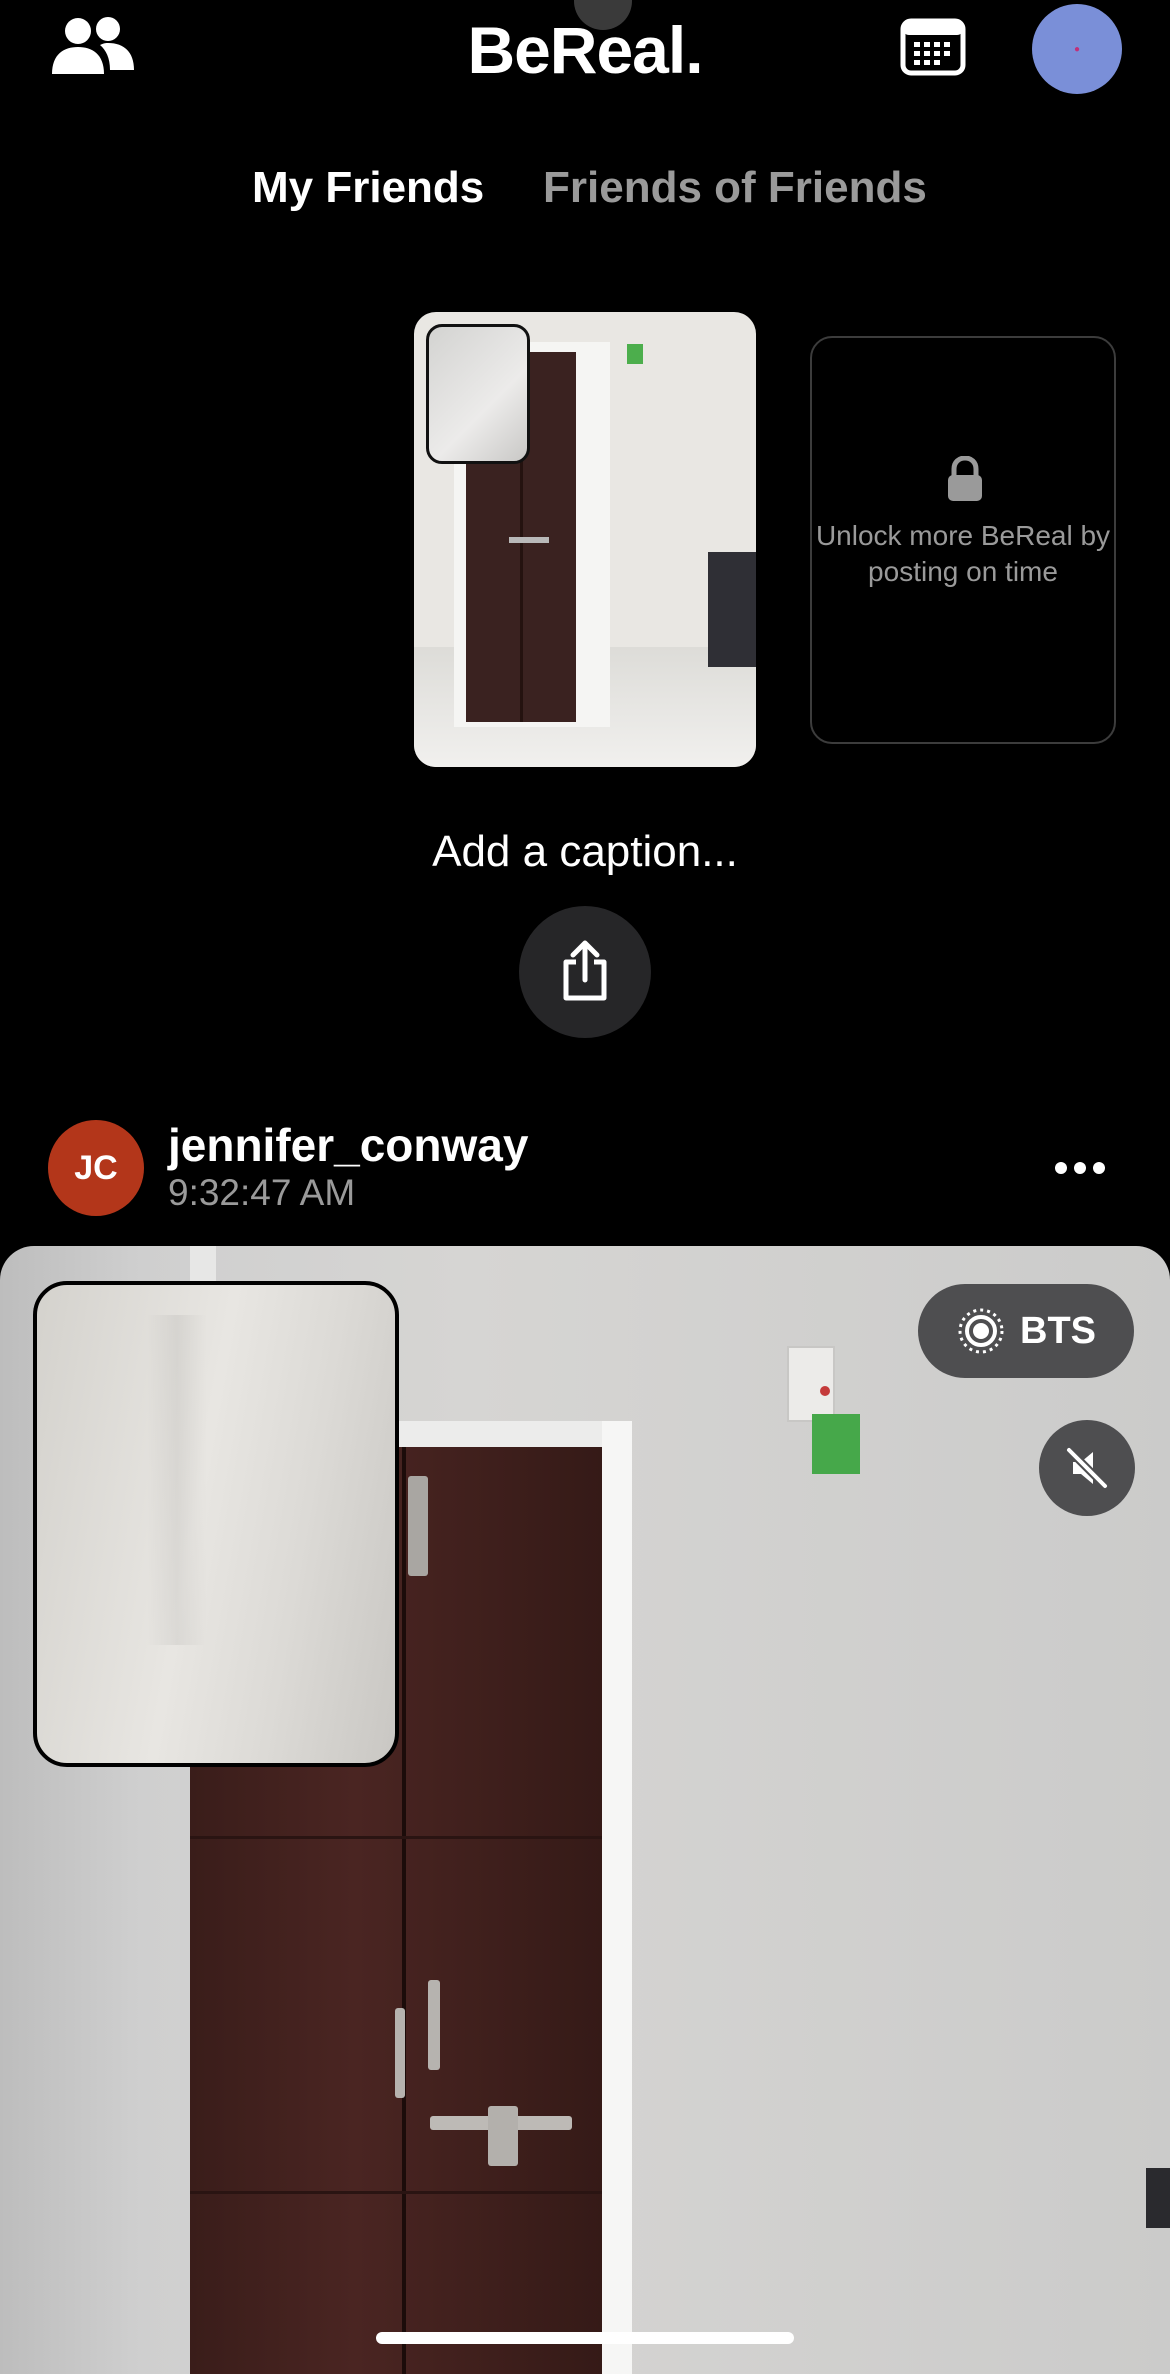  Describe the element at coordinates (963, 553) in the screenshot. I see `locked-message: Unlock more BeReal by posting on time` at that location.